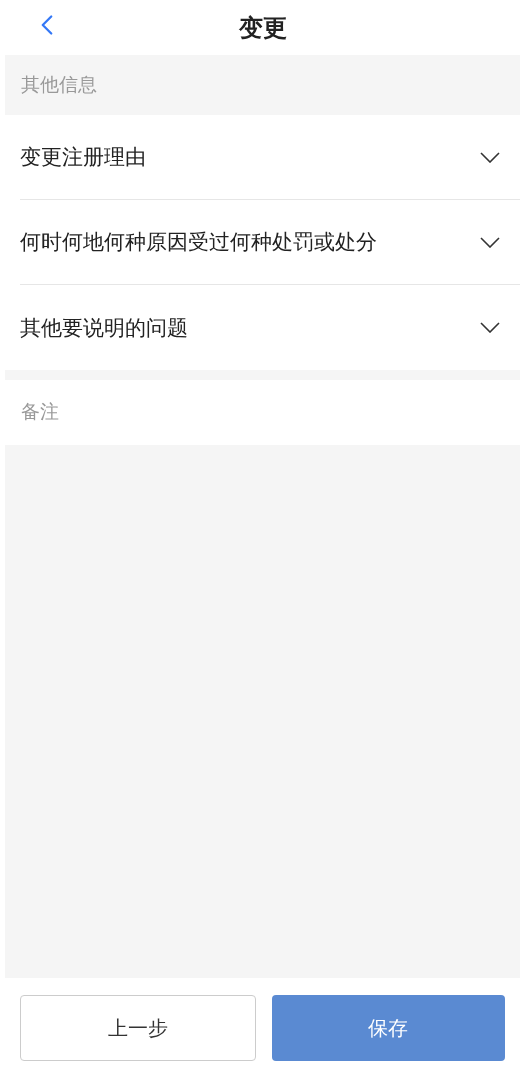 The image size is (525, 1077). I want to click on previous-step-button: 上一步, so click(138, 1027).